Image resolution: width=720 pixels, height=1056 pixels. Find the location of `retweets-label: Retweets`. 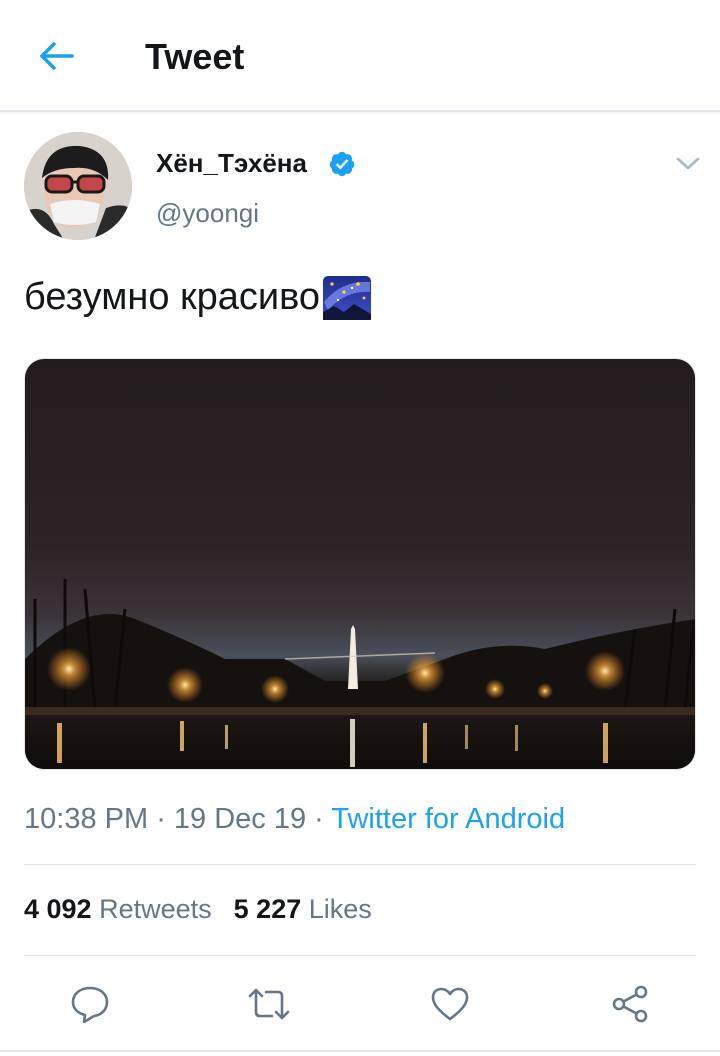

retweets-label: Retweets is located at coordinates (155, 909).